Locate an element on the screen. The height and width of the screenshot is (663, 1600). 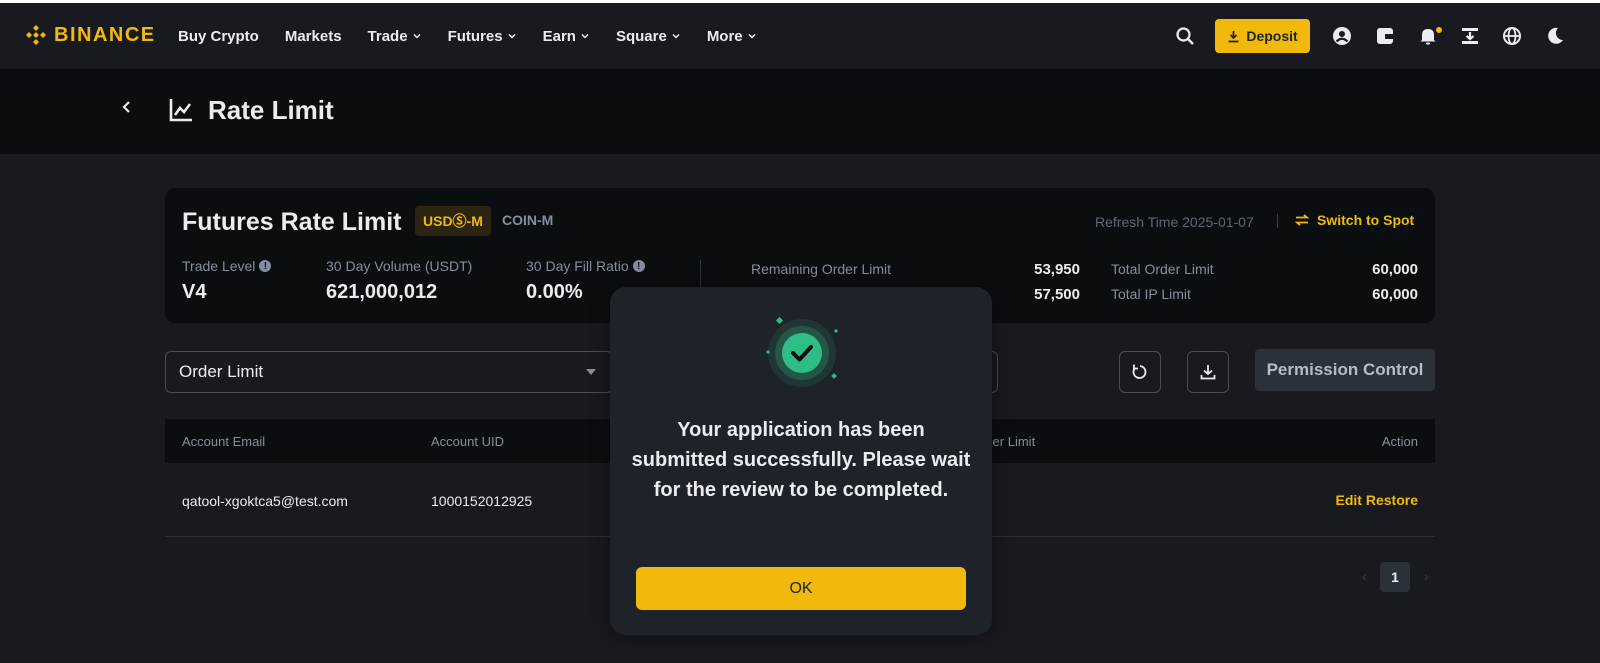
select-value: Order Limit is located at coordinates (221, 371).